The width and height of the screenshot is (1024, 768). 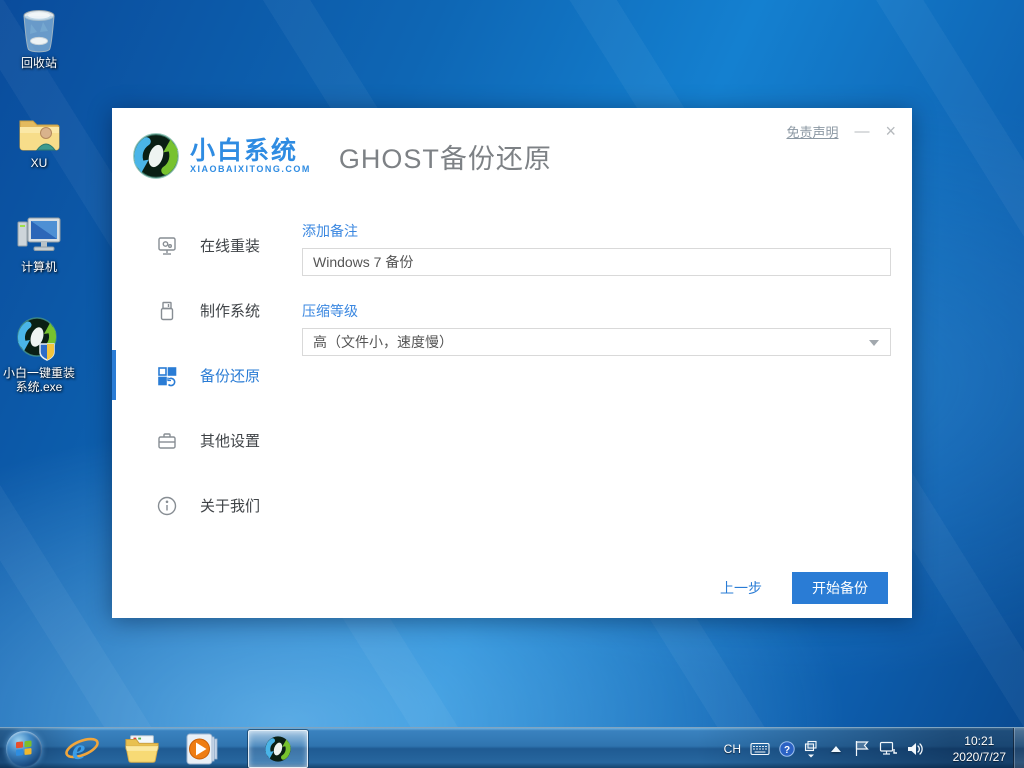 I want to click on language-bar-options-icon, so click(x=811, y=749).